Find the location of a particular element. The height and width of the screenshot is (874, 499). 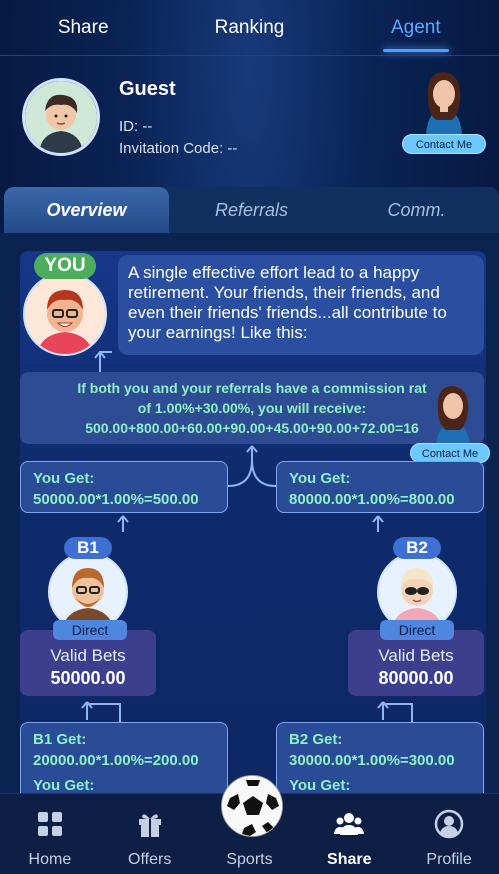

nav-profile-label: Profile is located at coordinates (449, 859).